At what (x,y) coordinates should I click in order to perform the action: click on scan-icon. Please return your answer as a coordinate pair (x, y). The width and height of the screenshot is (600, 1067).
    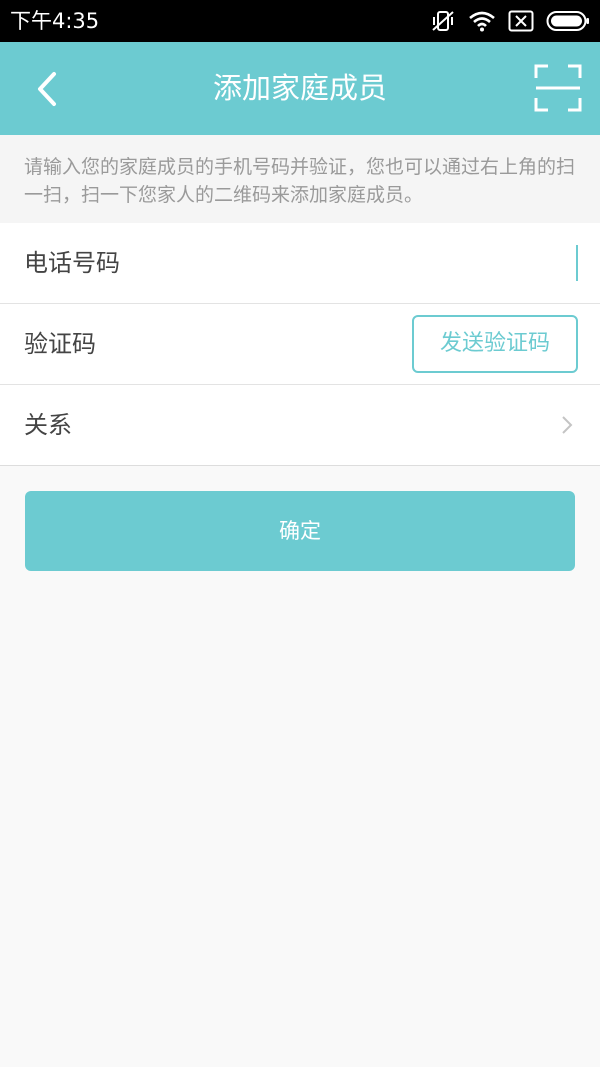
    Looking at the image, I should click on (558, 88).